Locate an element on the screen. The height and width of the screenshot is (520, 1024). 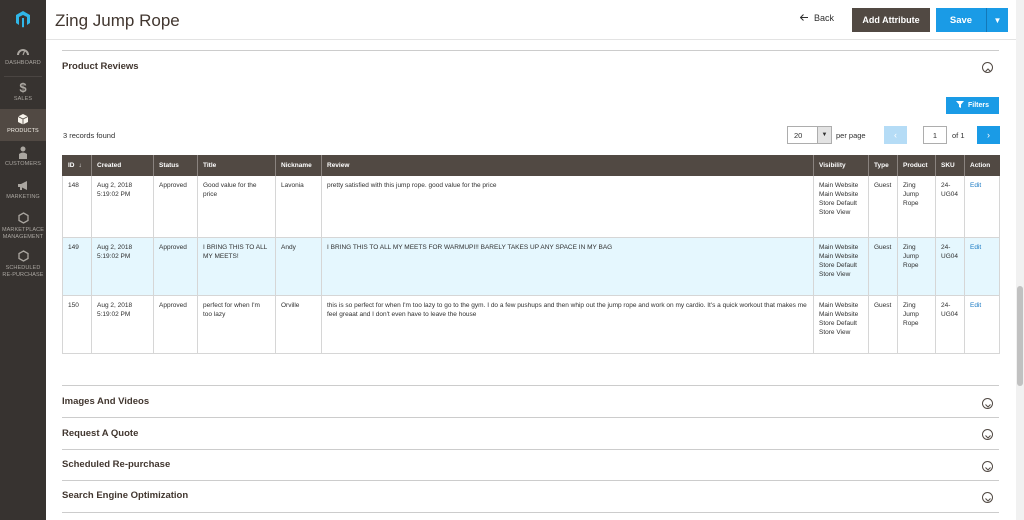
back-button: Back is located at coordinates (816, 18).